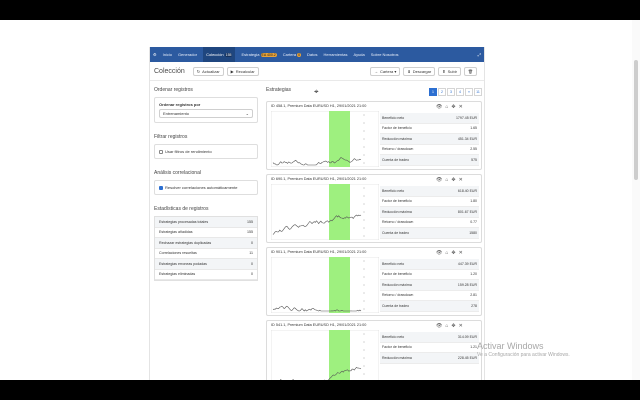 Image resolution: width=640 pixels, height=400 pixels. Describe the element at coordinates (155, 54) in the screenshot. I see `settings-icon: ⚙` at that location.